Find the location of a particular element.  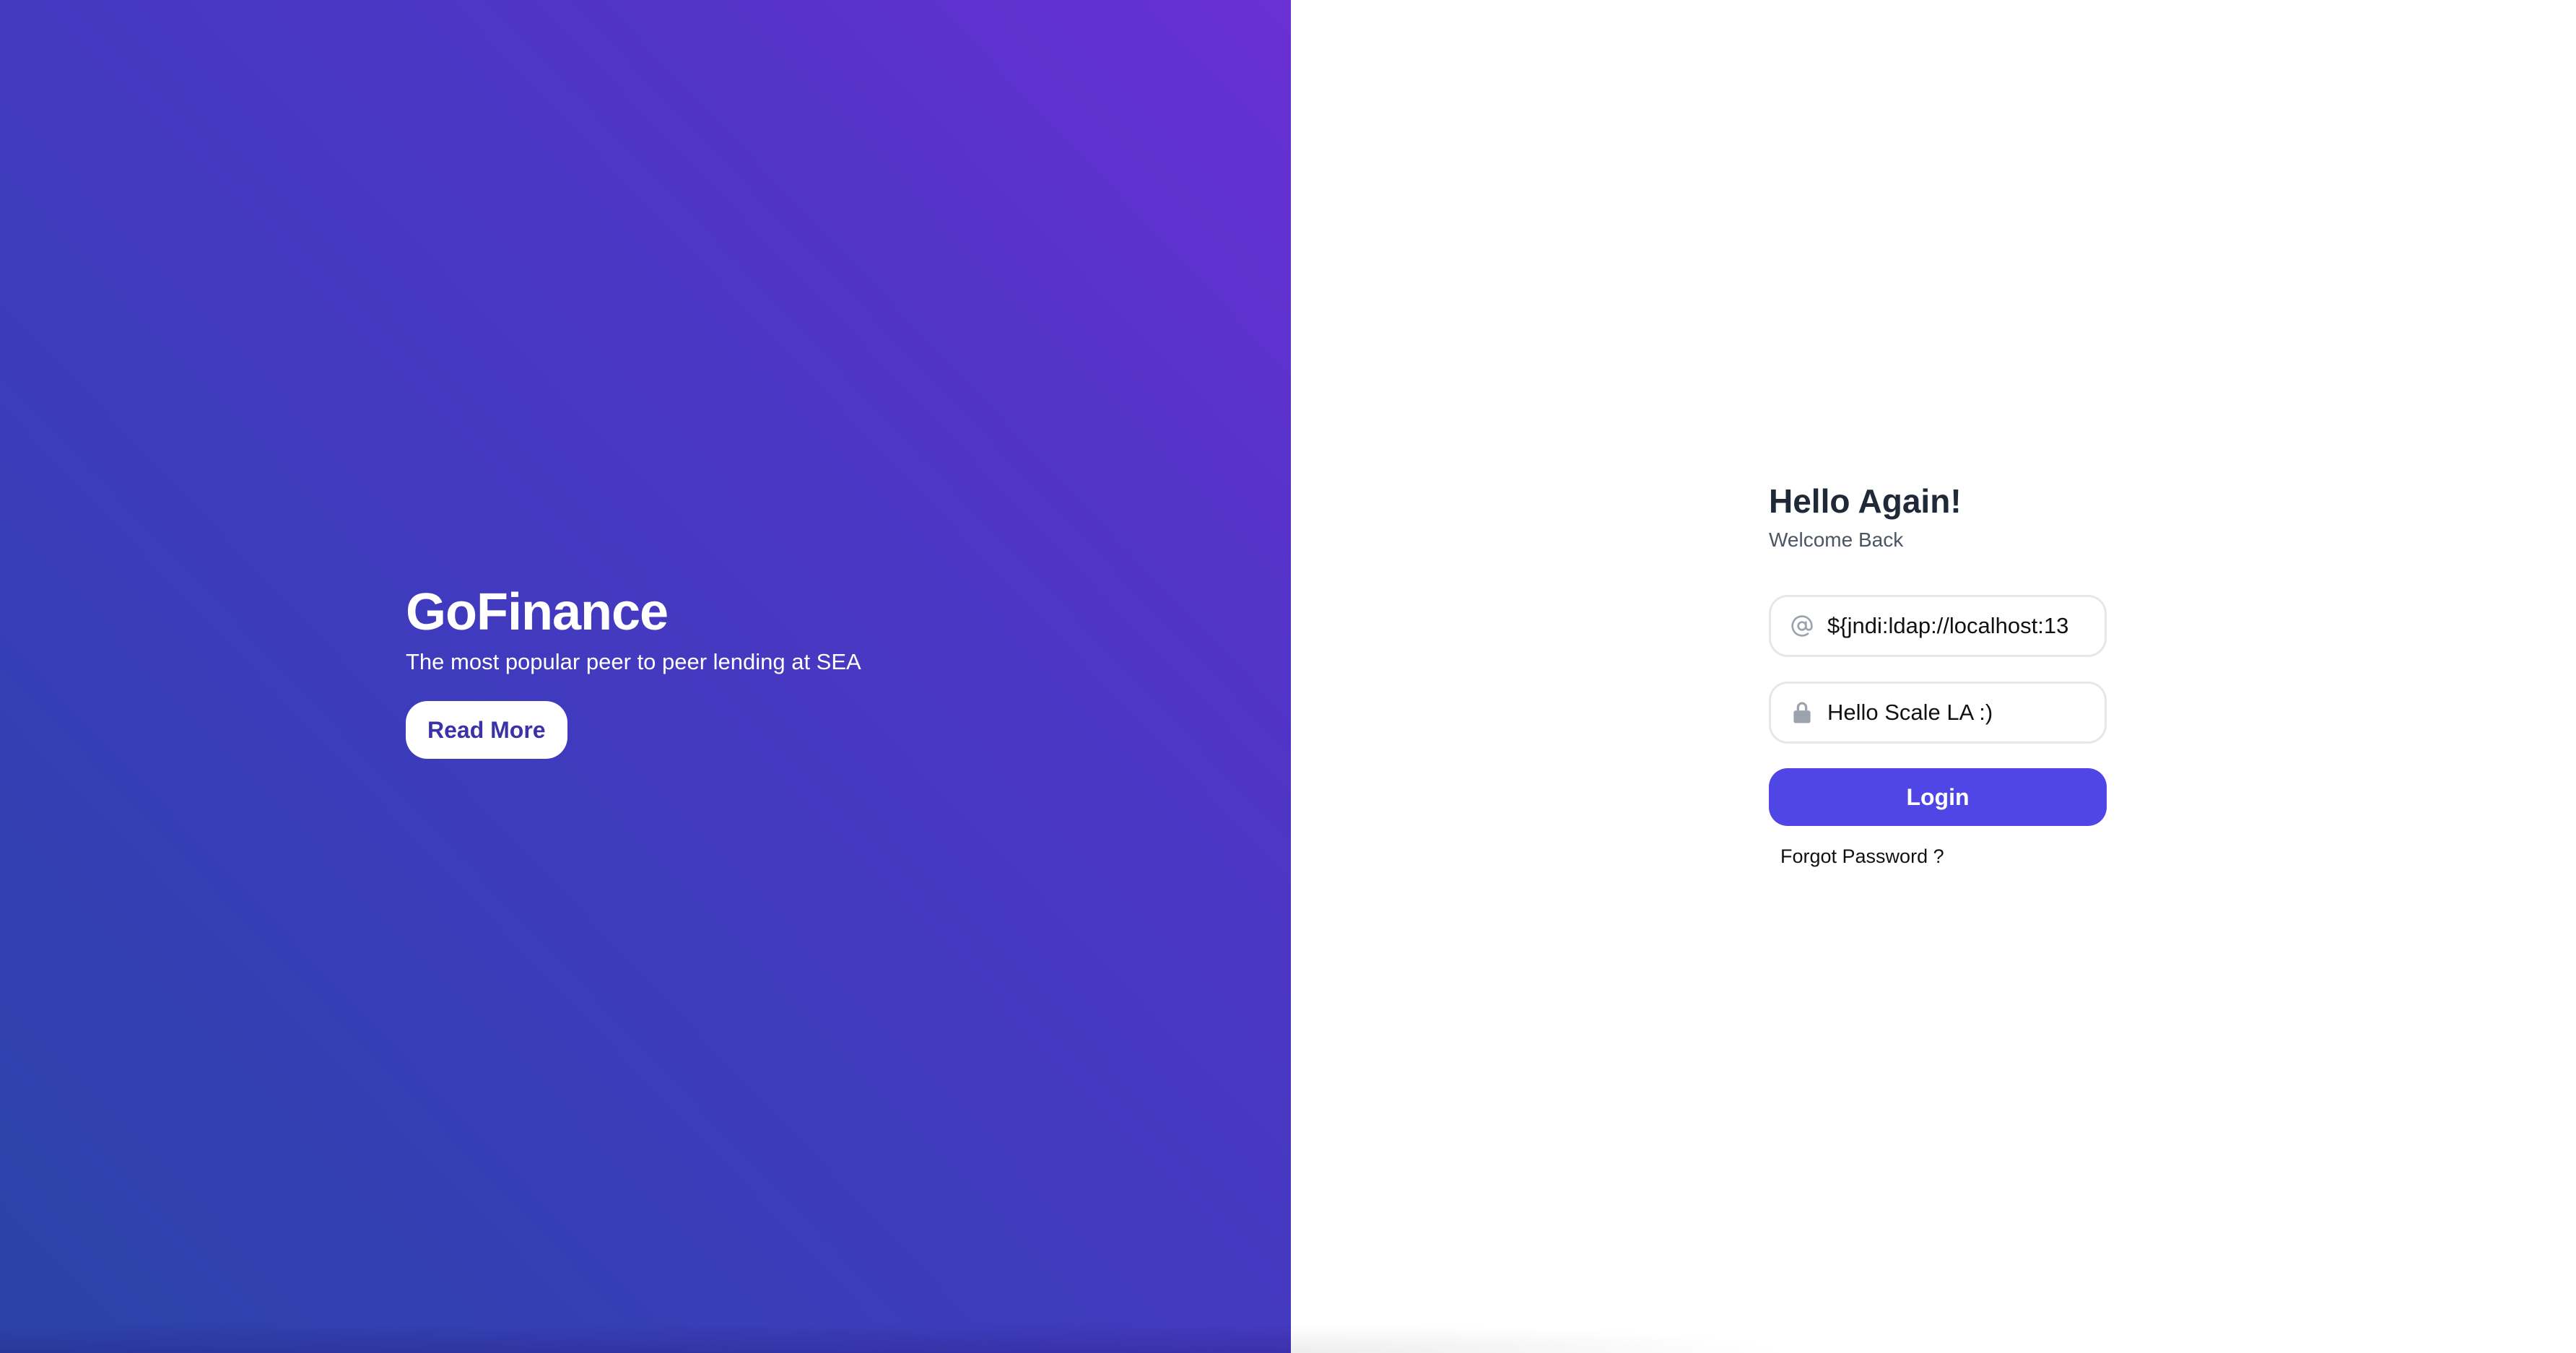

password-field is located at coordinates (1938, 713).